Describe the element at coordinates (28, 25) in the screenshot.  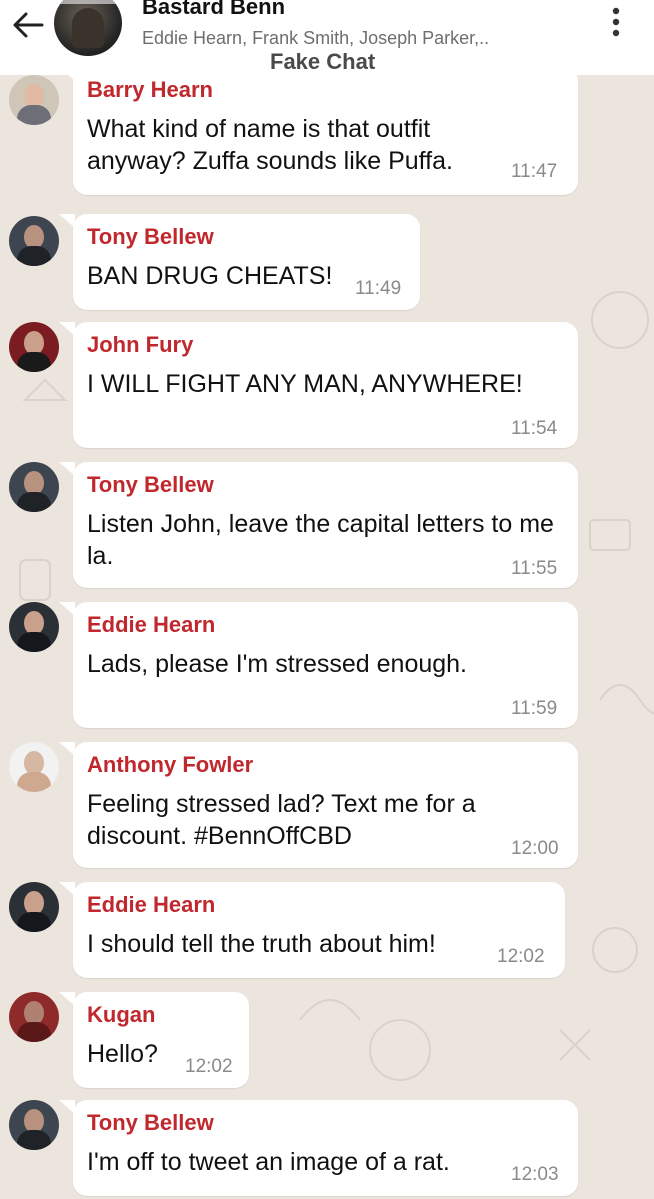
I see `back-arrow-icon` at that location.